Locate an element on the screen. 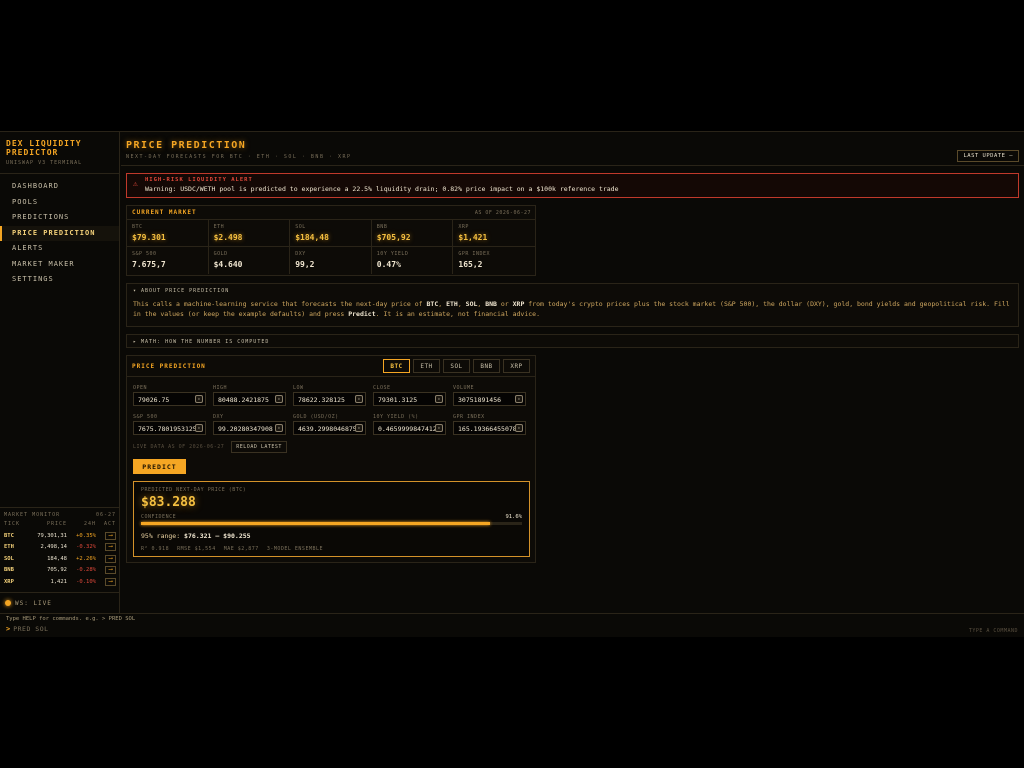 This screenshot has width=1024, height=768. monitor-tick: BNB is located at coordinates (9, 570).